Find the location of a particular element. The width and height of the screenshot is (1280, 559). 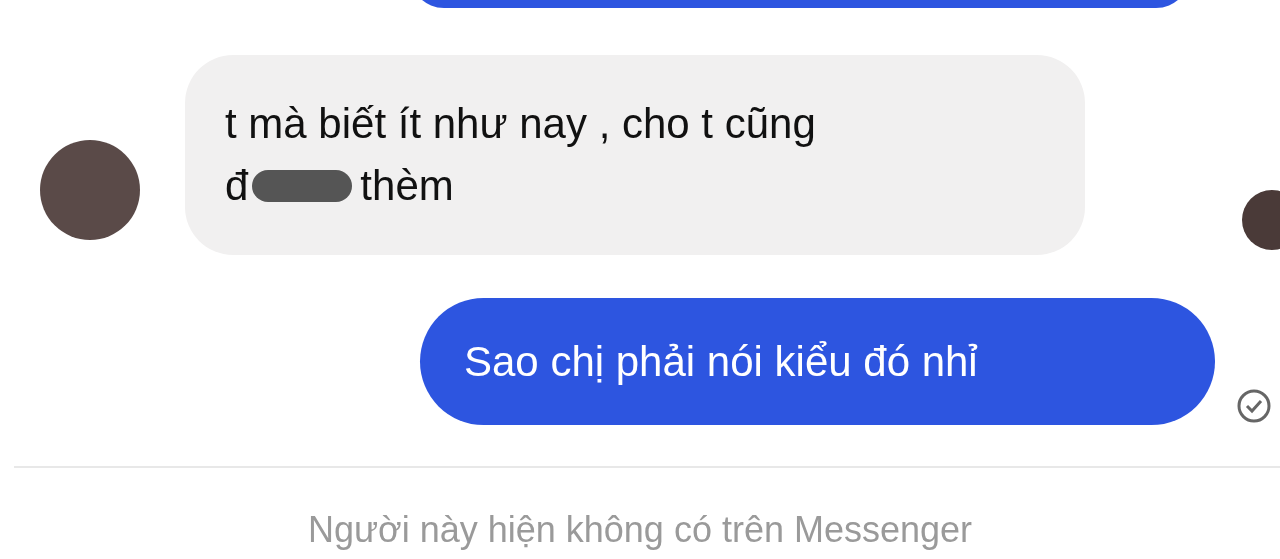

message-text: đ thèm is located at coordinates (340, 186).